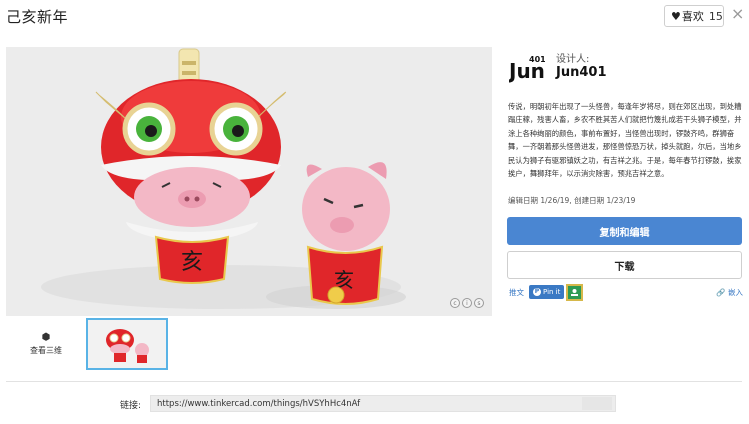  What do you see at coordinates (715, 16) in the screenshot?
I see `like-count: 15` at bounding box center [715, 16].